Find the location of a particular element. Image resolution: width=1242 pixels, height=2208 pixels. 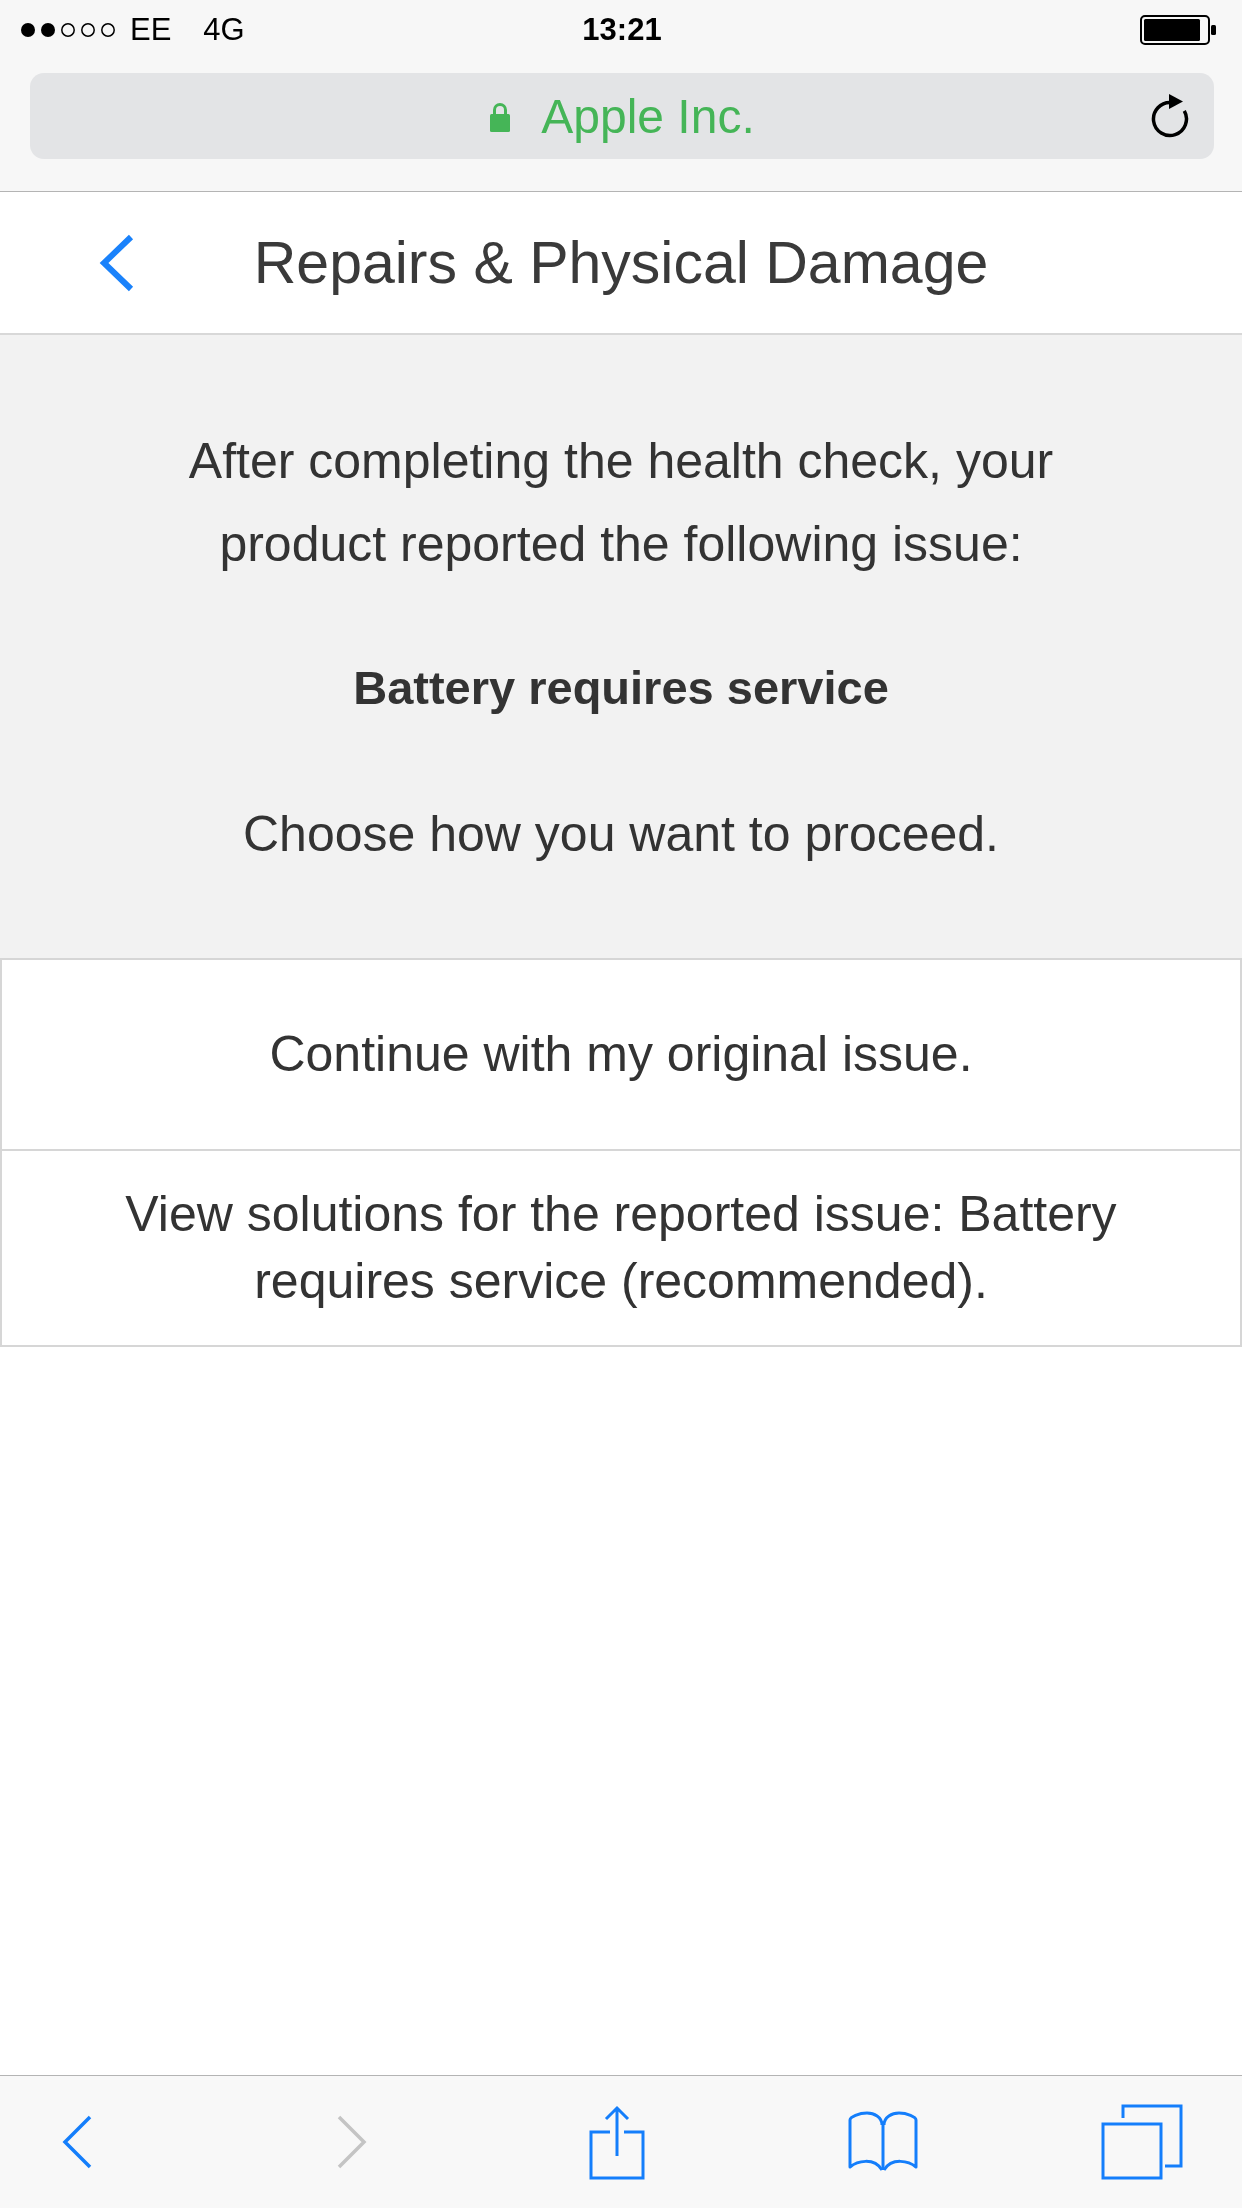

lock-icon is located at coordinates (500, 116).